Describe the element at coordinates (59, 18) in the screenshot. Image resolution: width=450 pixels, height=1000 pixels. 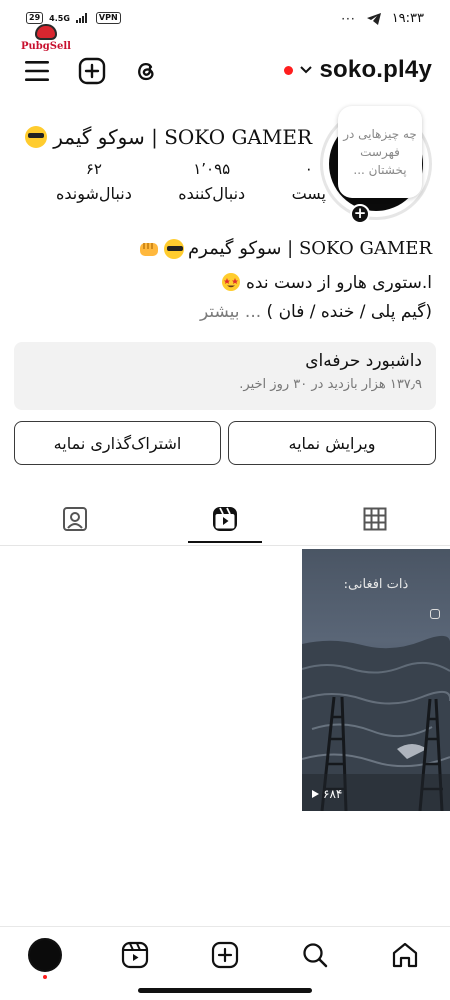
I see `network-indicator: 4.5G` at that location.